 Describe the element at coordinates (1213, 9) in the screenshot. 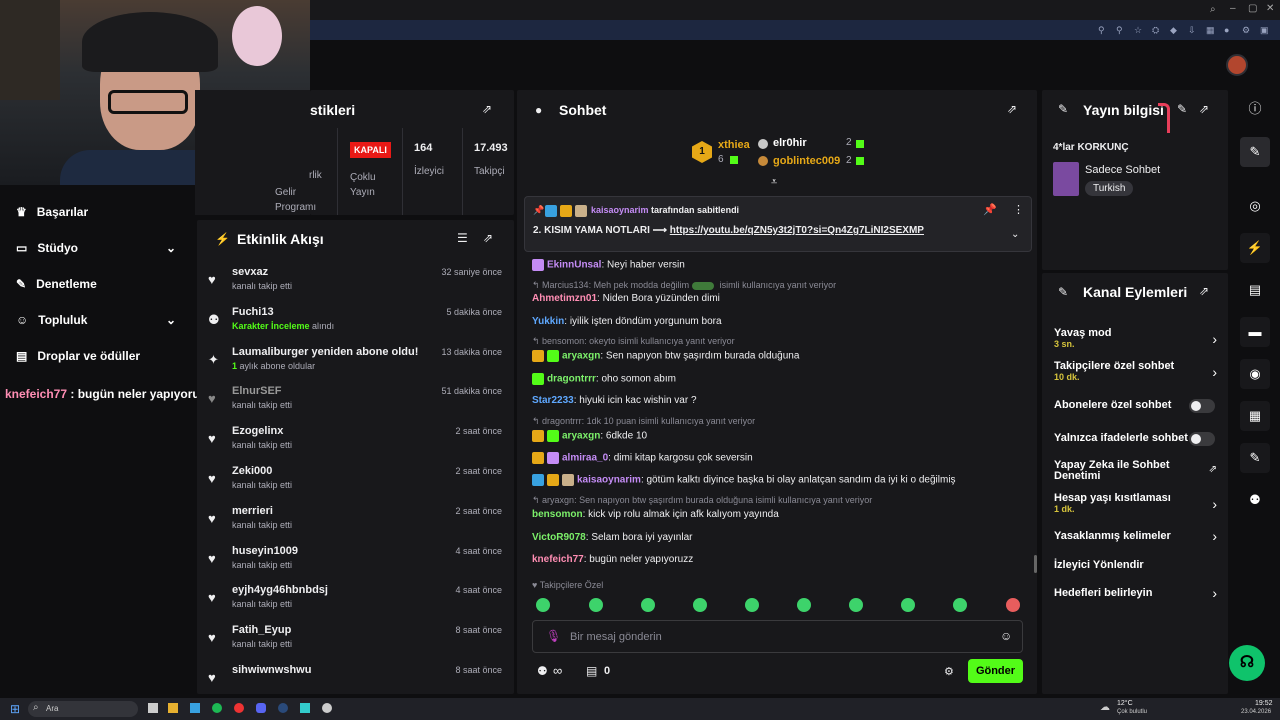

I see `search-icon: ⌕` at that location.